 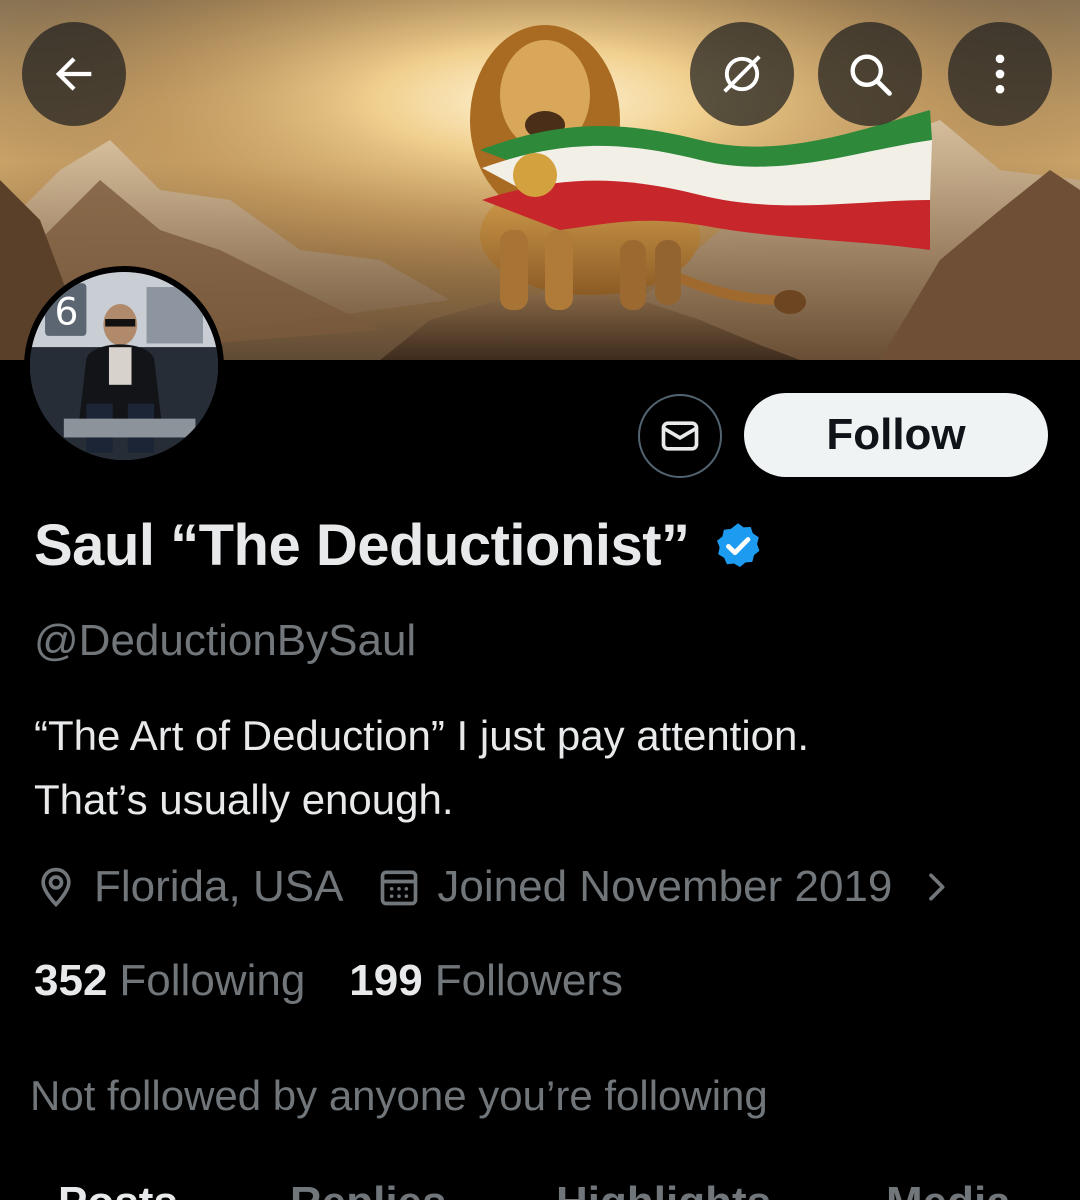 I want to click on joined-text: Joined November 2019, so click(x=665, y=886).